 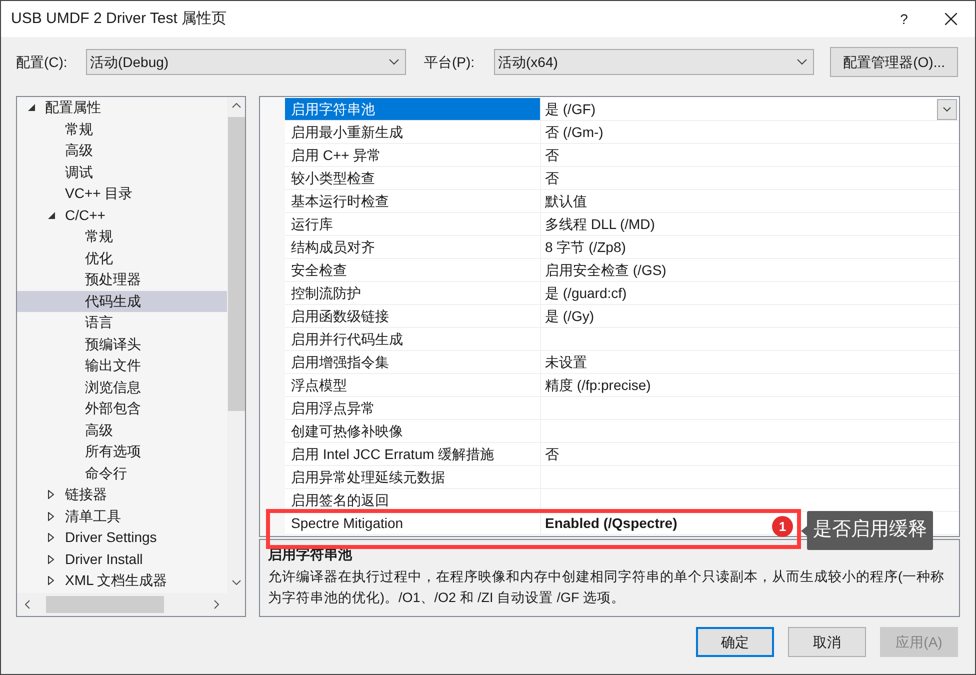 What do you see at coordinates (904, 19) in the screenshot?
I see `help-button: ?` at bounding box center [904, 19].